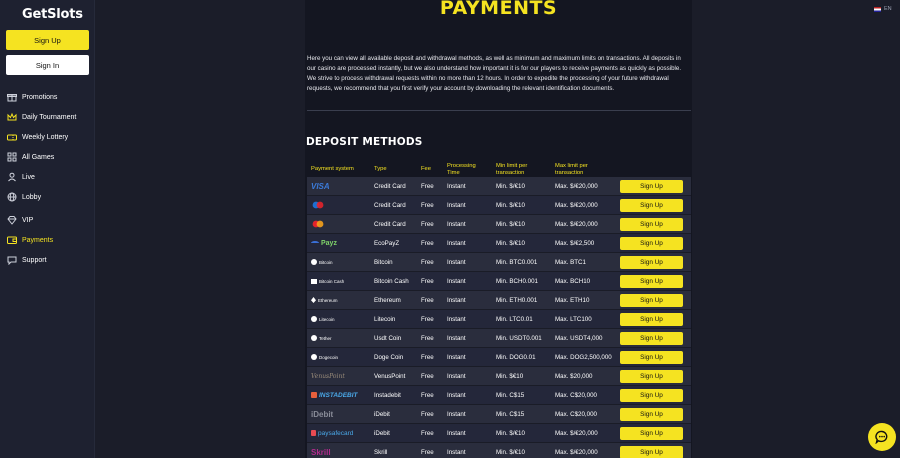  What do you see at coordinates (573, 319) in the screenshot?
I see `max-limit: Max. LTC100` at bounding box center [573, 319].